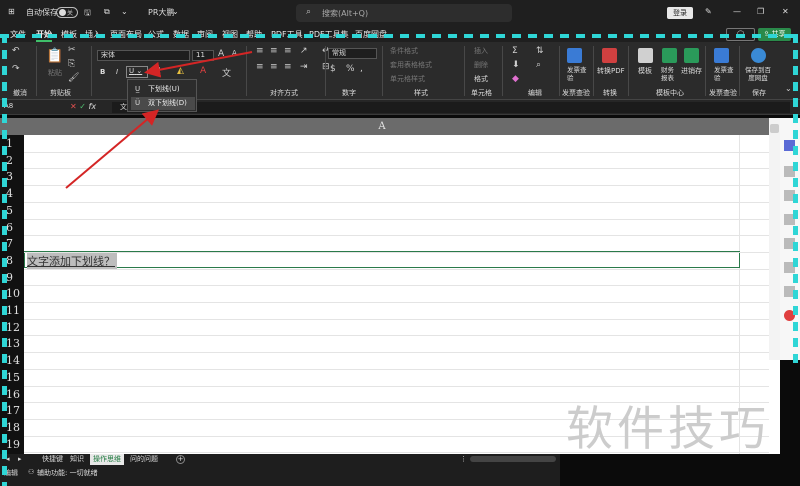  What do you see at coordinates (274, 67) in the screenshot?
I see `align-center-icon: ≡` at bounding box center [274, 67].